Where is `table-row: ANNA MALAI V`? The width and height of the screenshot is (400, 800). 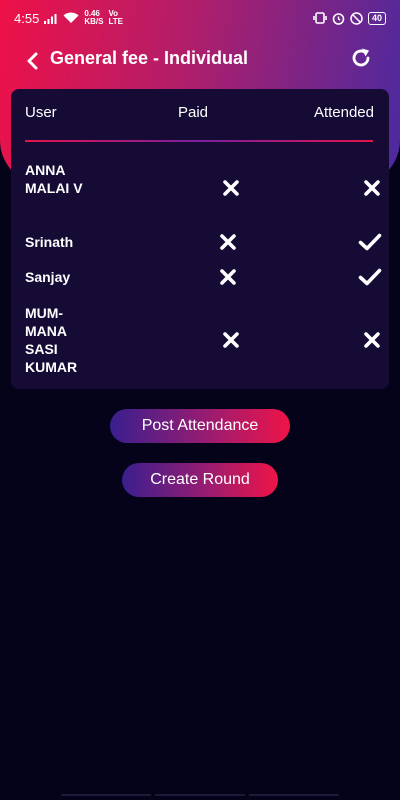 table-row: ANNA MALAI V is located at coordinates (200, 188).